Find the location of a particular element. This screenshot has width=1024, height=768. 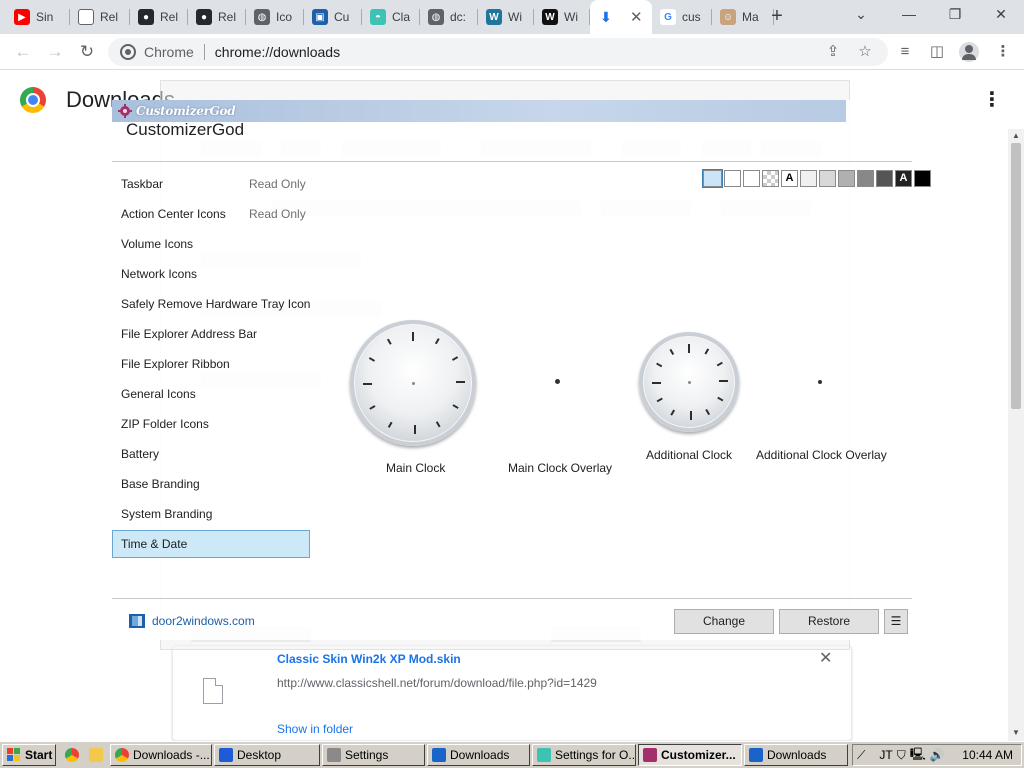

additional-clock-icon is located at coordinates (689, 382).